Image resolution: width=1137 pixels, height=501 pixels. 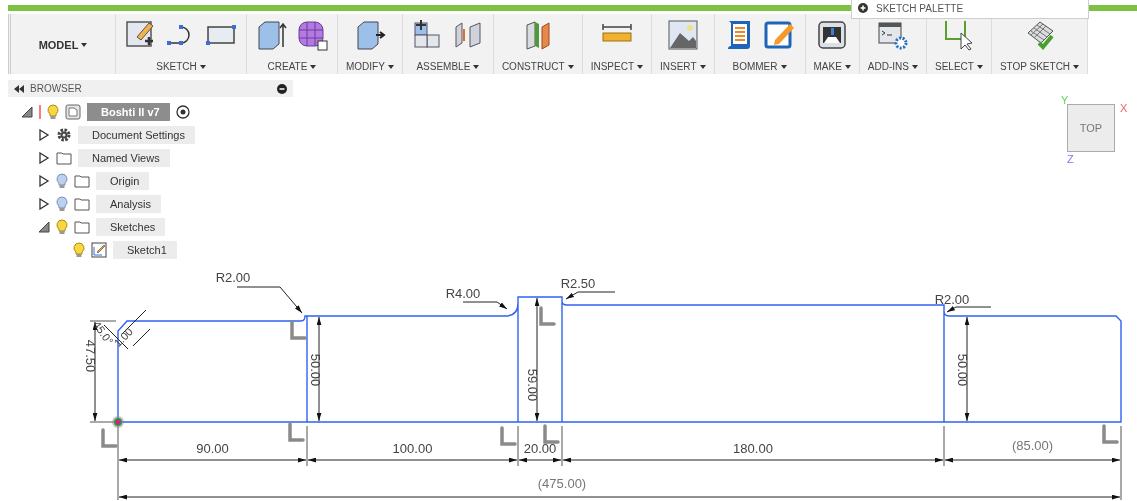 I want to click on plus-circle-icon, so click(x=863, y=8).